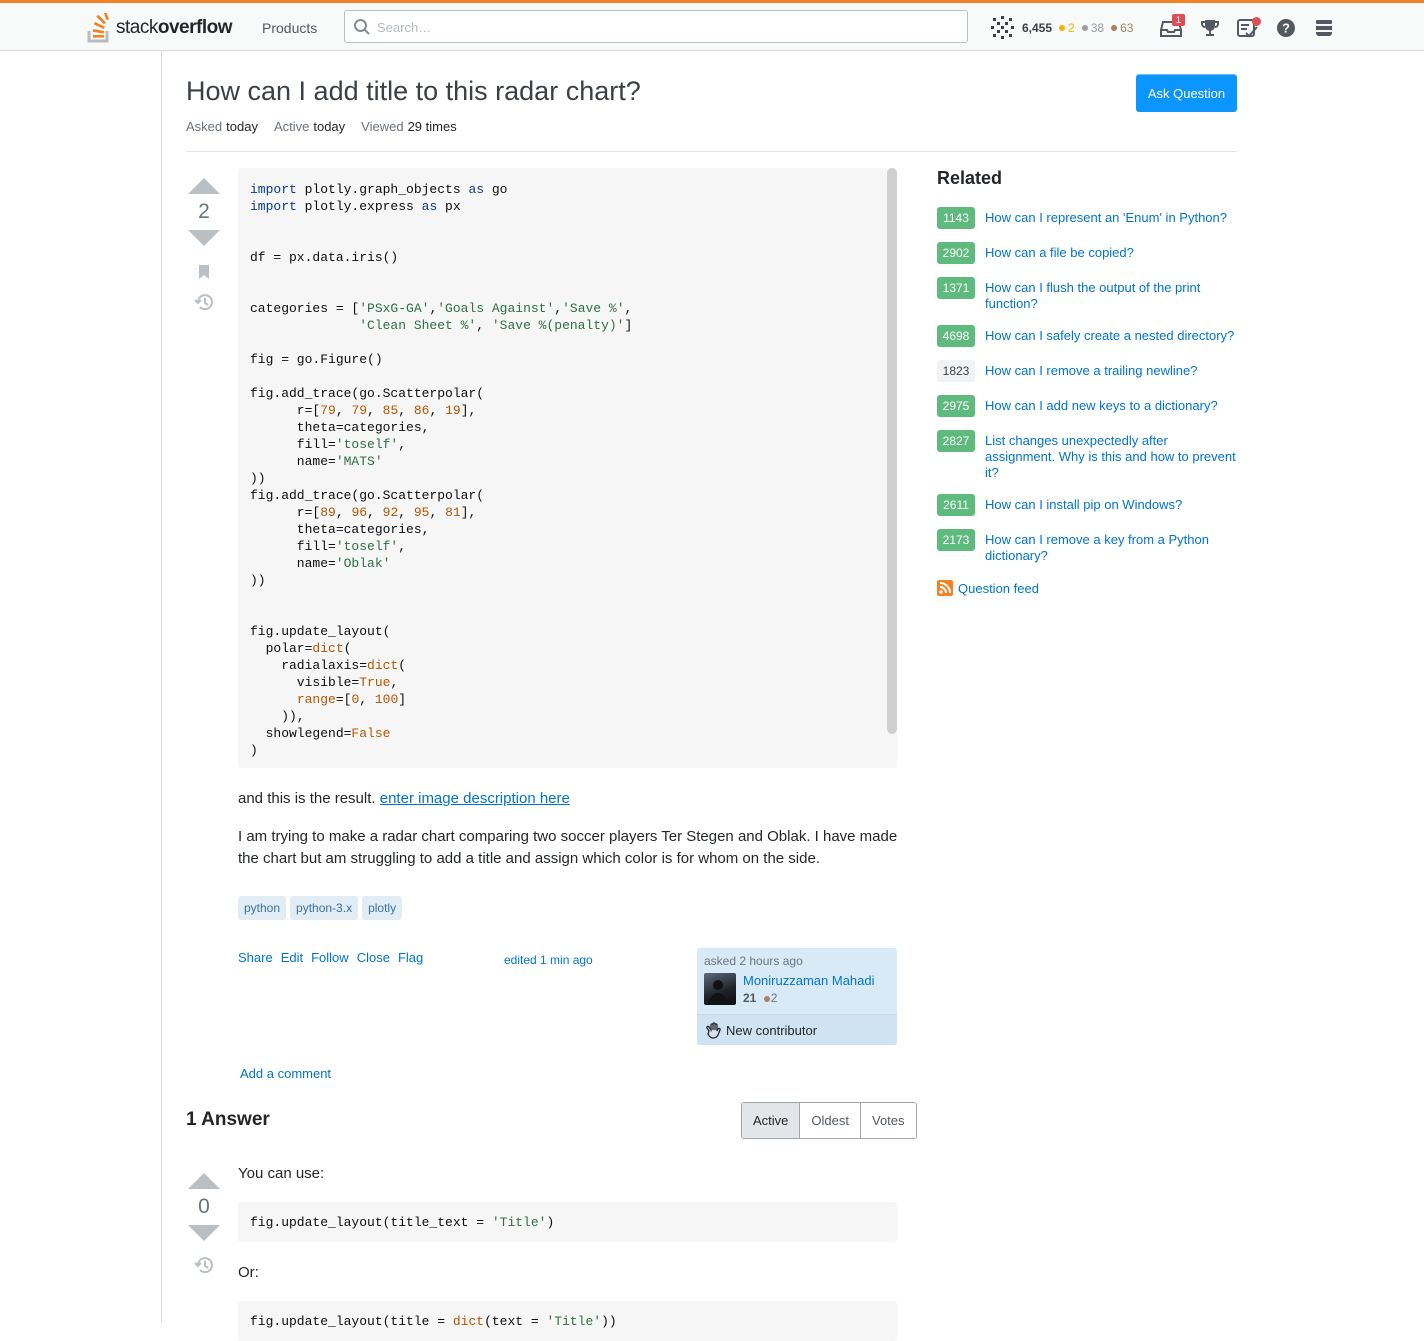  What do you see at coordinates (324, 908) in the screenshot?
I see `tag-python-3x: python-3.x` at bounding box center [324, 908].